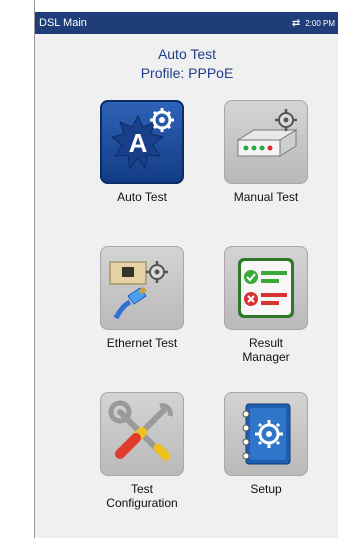 This screenshot has width=338, height=538. I want to click on status-right: ⇄ 2:00 PM, so click(313, 23).